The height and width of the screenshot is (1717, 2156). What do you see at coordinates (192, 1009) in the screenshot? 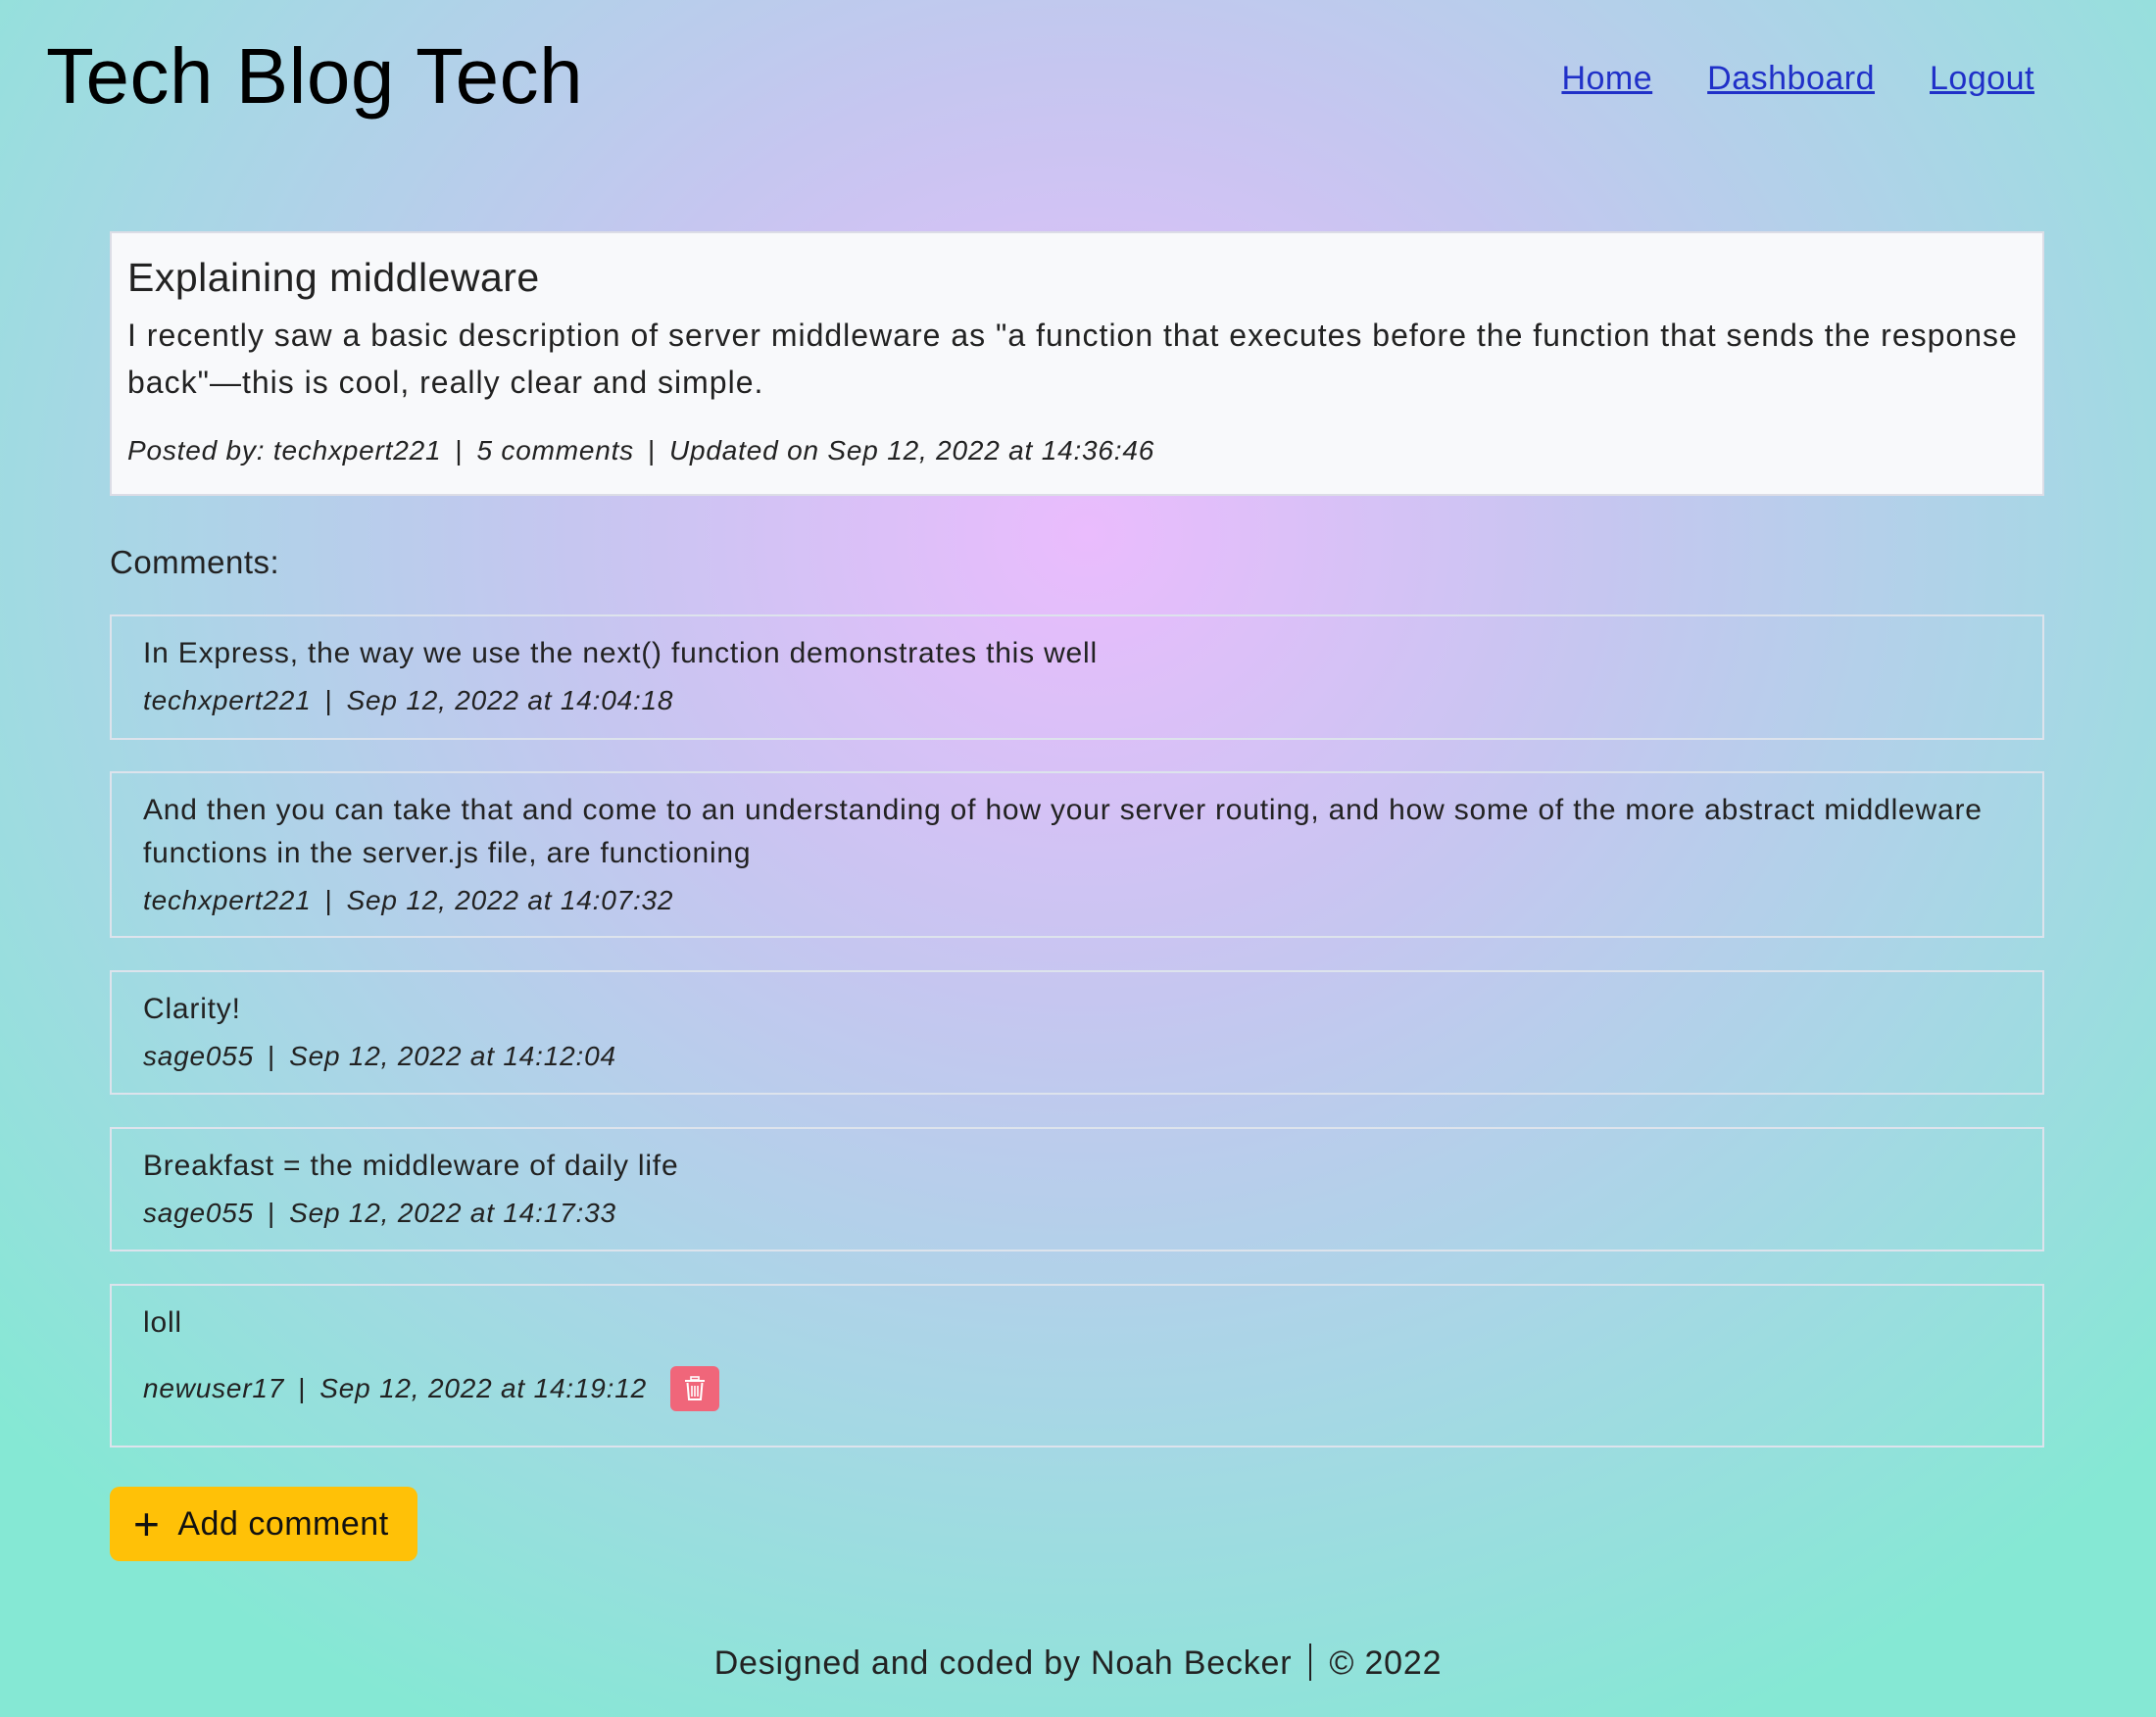
I see `comment-text: Clarity!` at bounding box center [192, 1009].